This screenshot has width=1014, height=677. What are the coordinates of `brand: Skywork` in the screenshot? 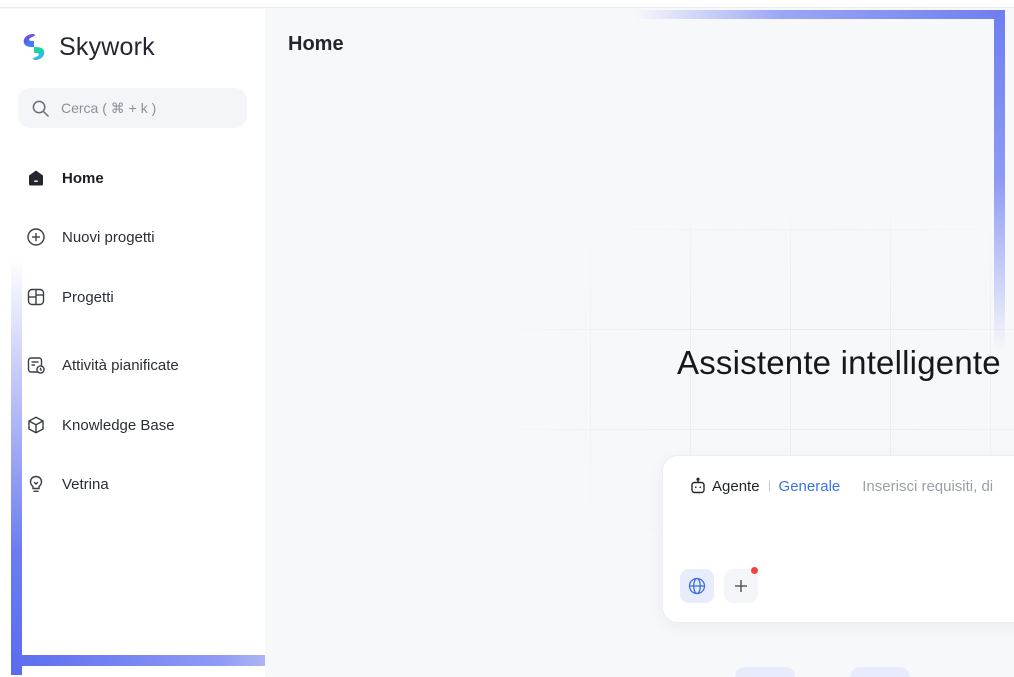 It's located at (86, 47).